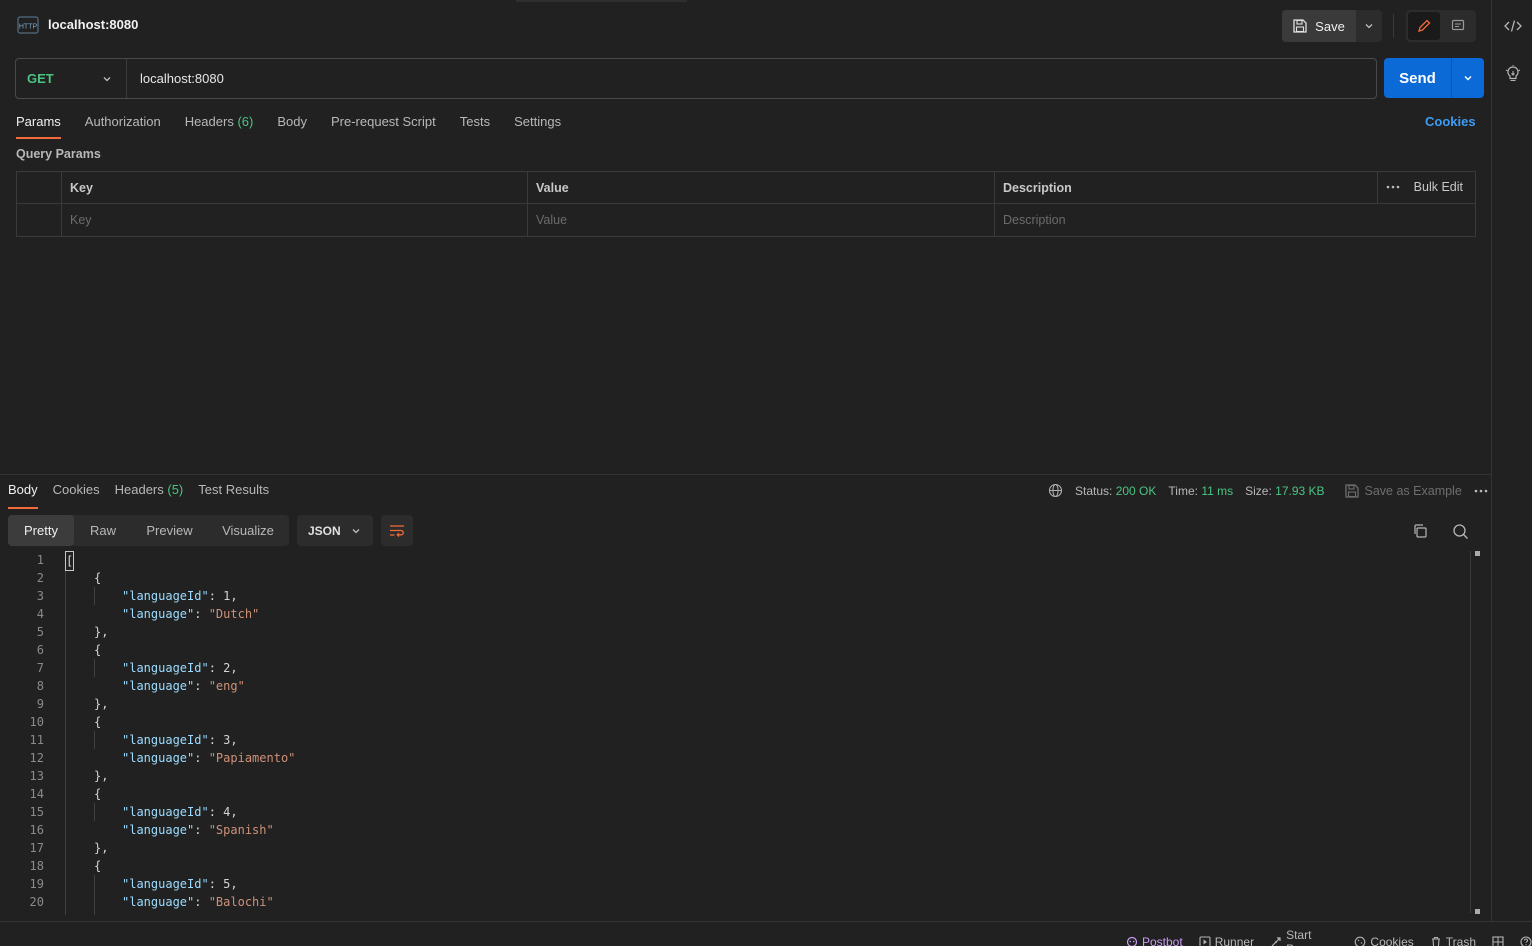 The height and width of the screenshot is (946, 1532). I want to click on view-pretty: Pretty, so click(41, 530).